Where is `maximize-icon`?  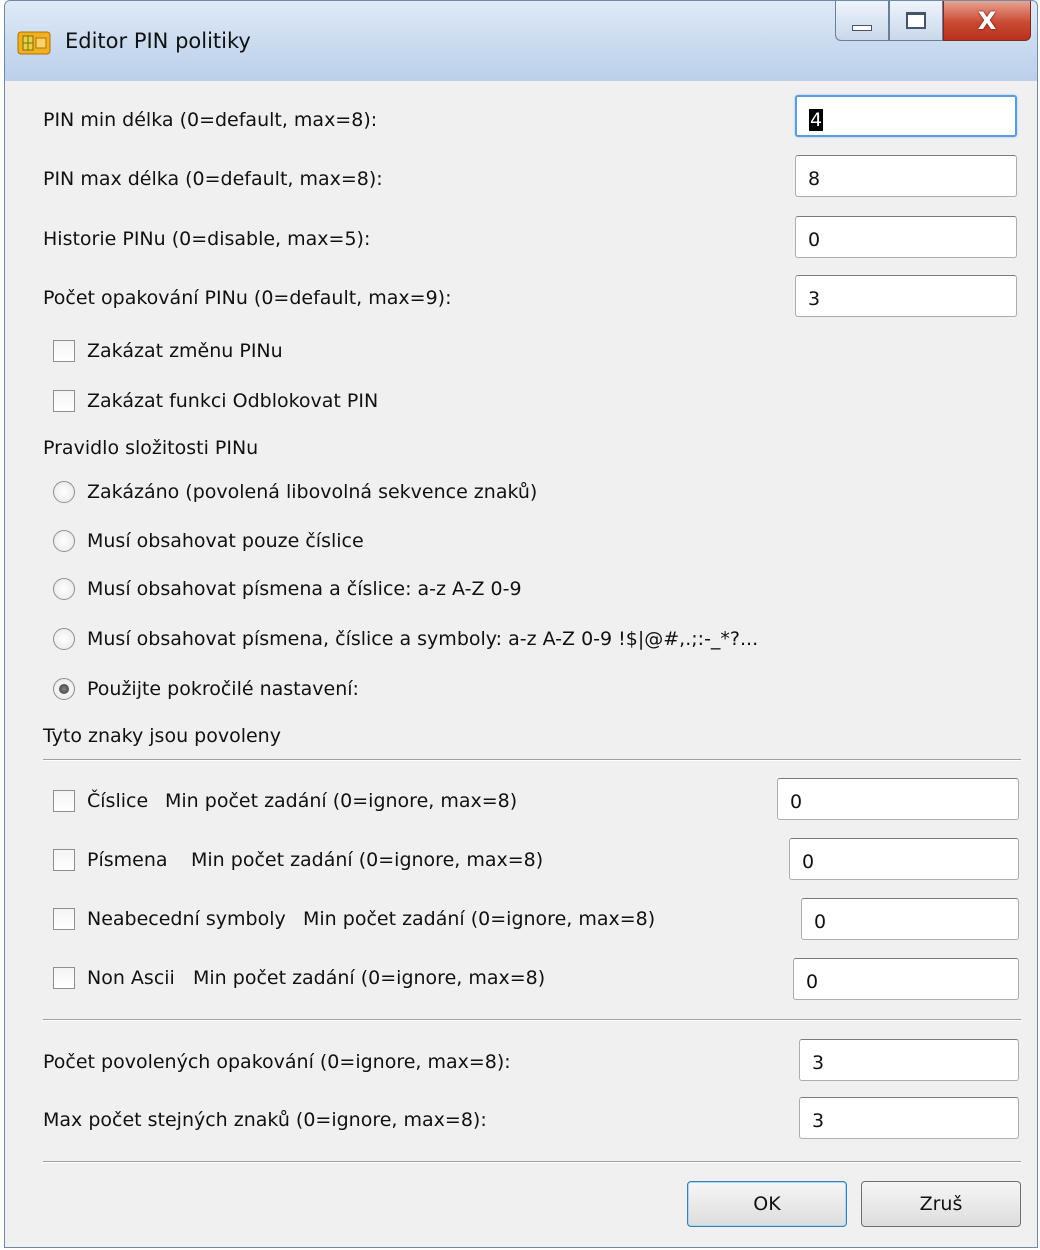 maximize-icon is located at coordinates (916, 20).